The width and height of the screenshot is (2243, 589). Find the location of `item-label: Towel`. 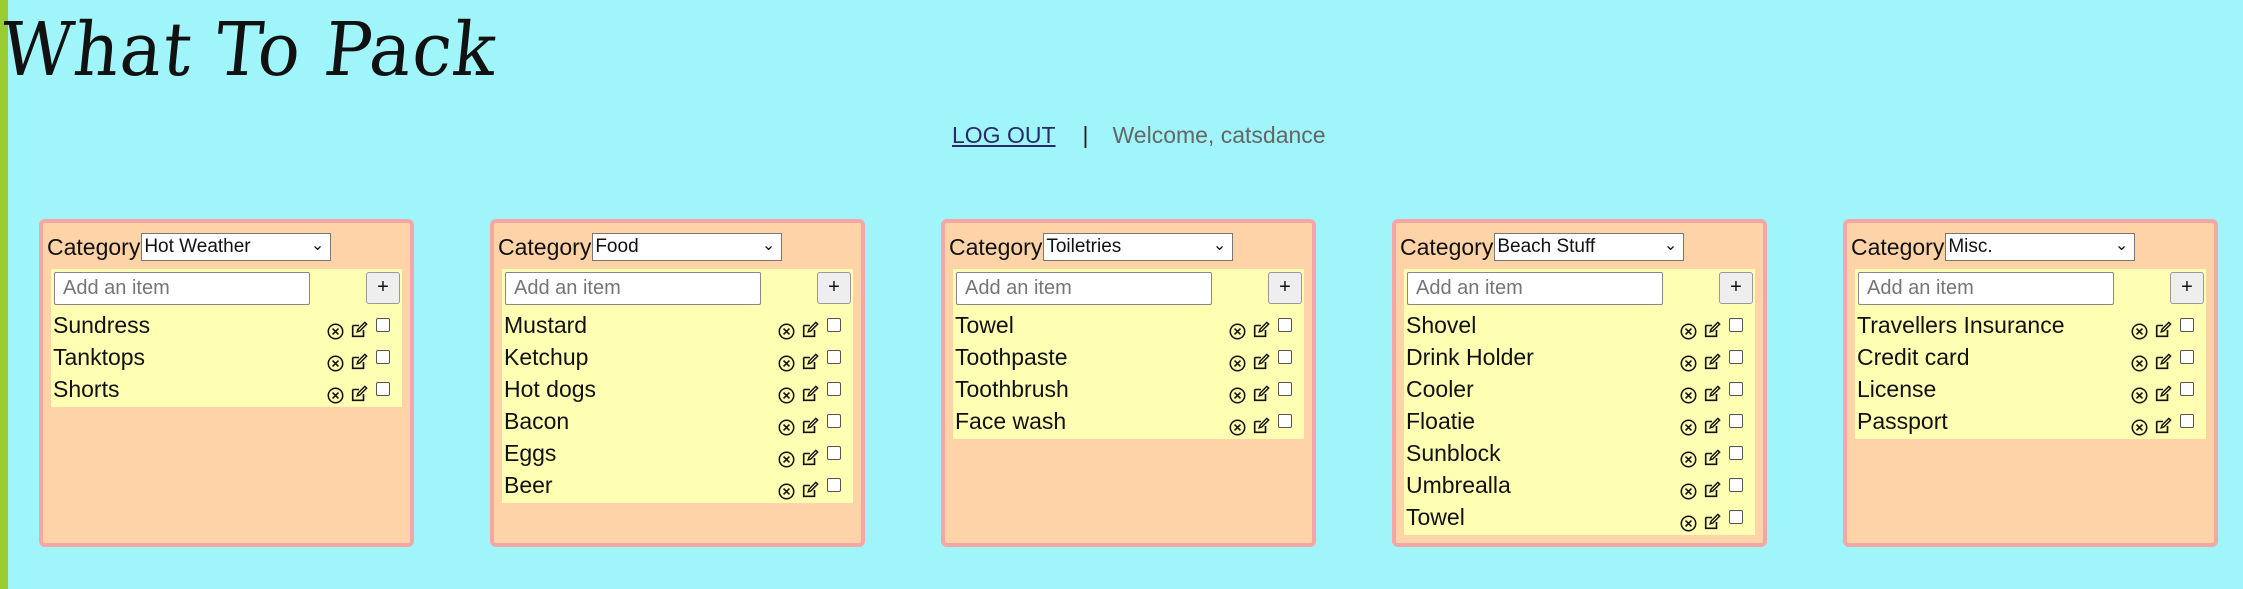

item-label: Towel is located at coordinates (1435, 517).